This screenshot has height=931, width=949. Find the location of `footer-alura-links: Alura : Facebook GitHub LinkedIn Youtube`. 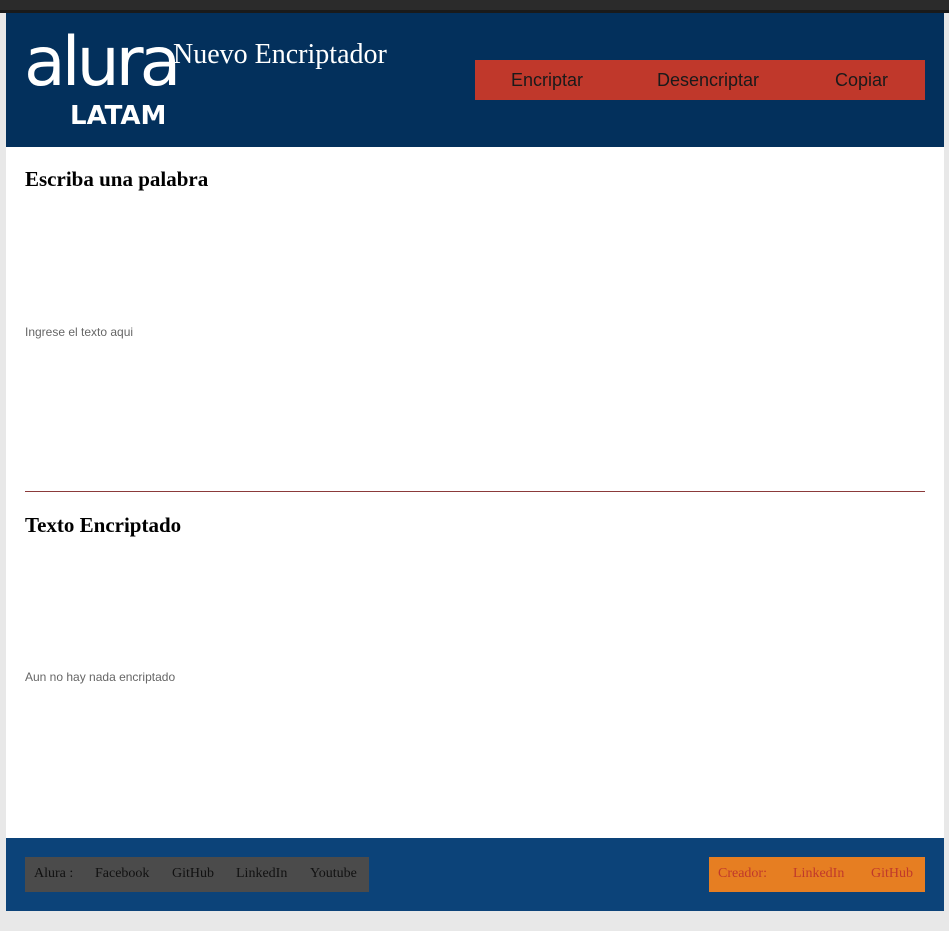

footer-alura-links: Alura : Facebook GitHub LinkedIn Youtube is located at coordinates (197, 874).